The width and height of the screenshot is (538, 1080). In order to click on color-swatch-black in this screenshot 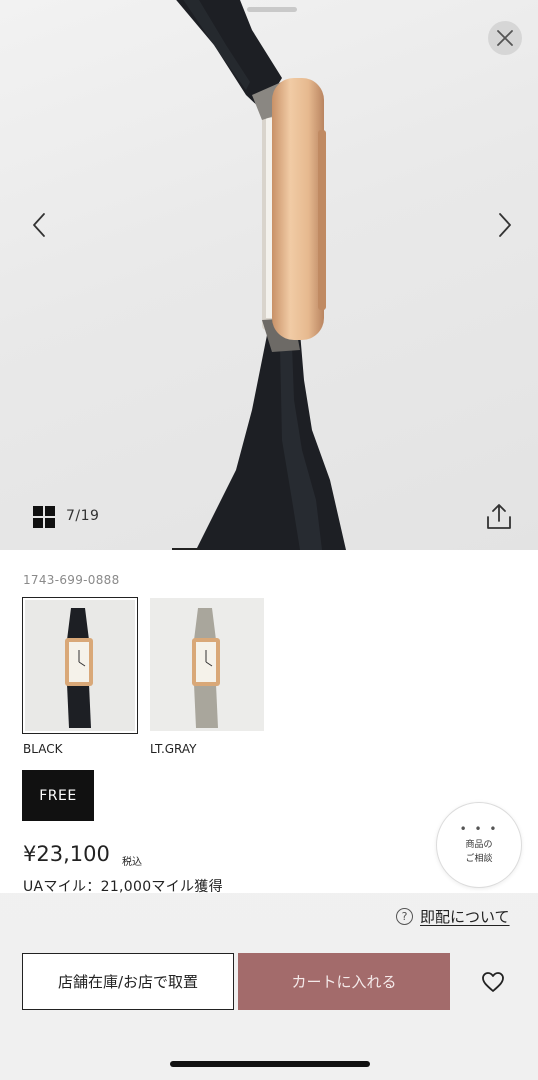, I will do `click(80, 665)`.